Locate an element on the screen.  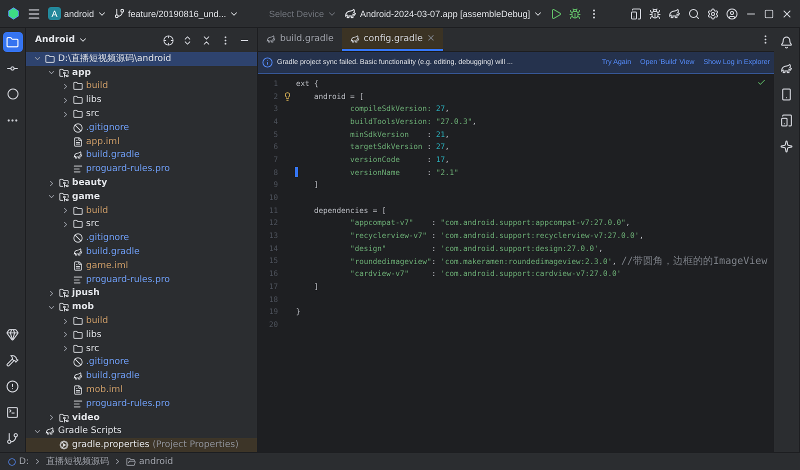
drive-icon is located at coordinates (12, 462).